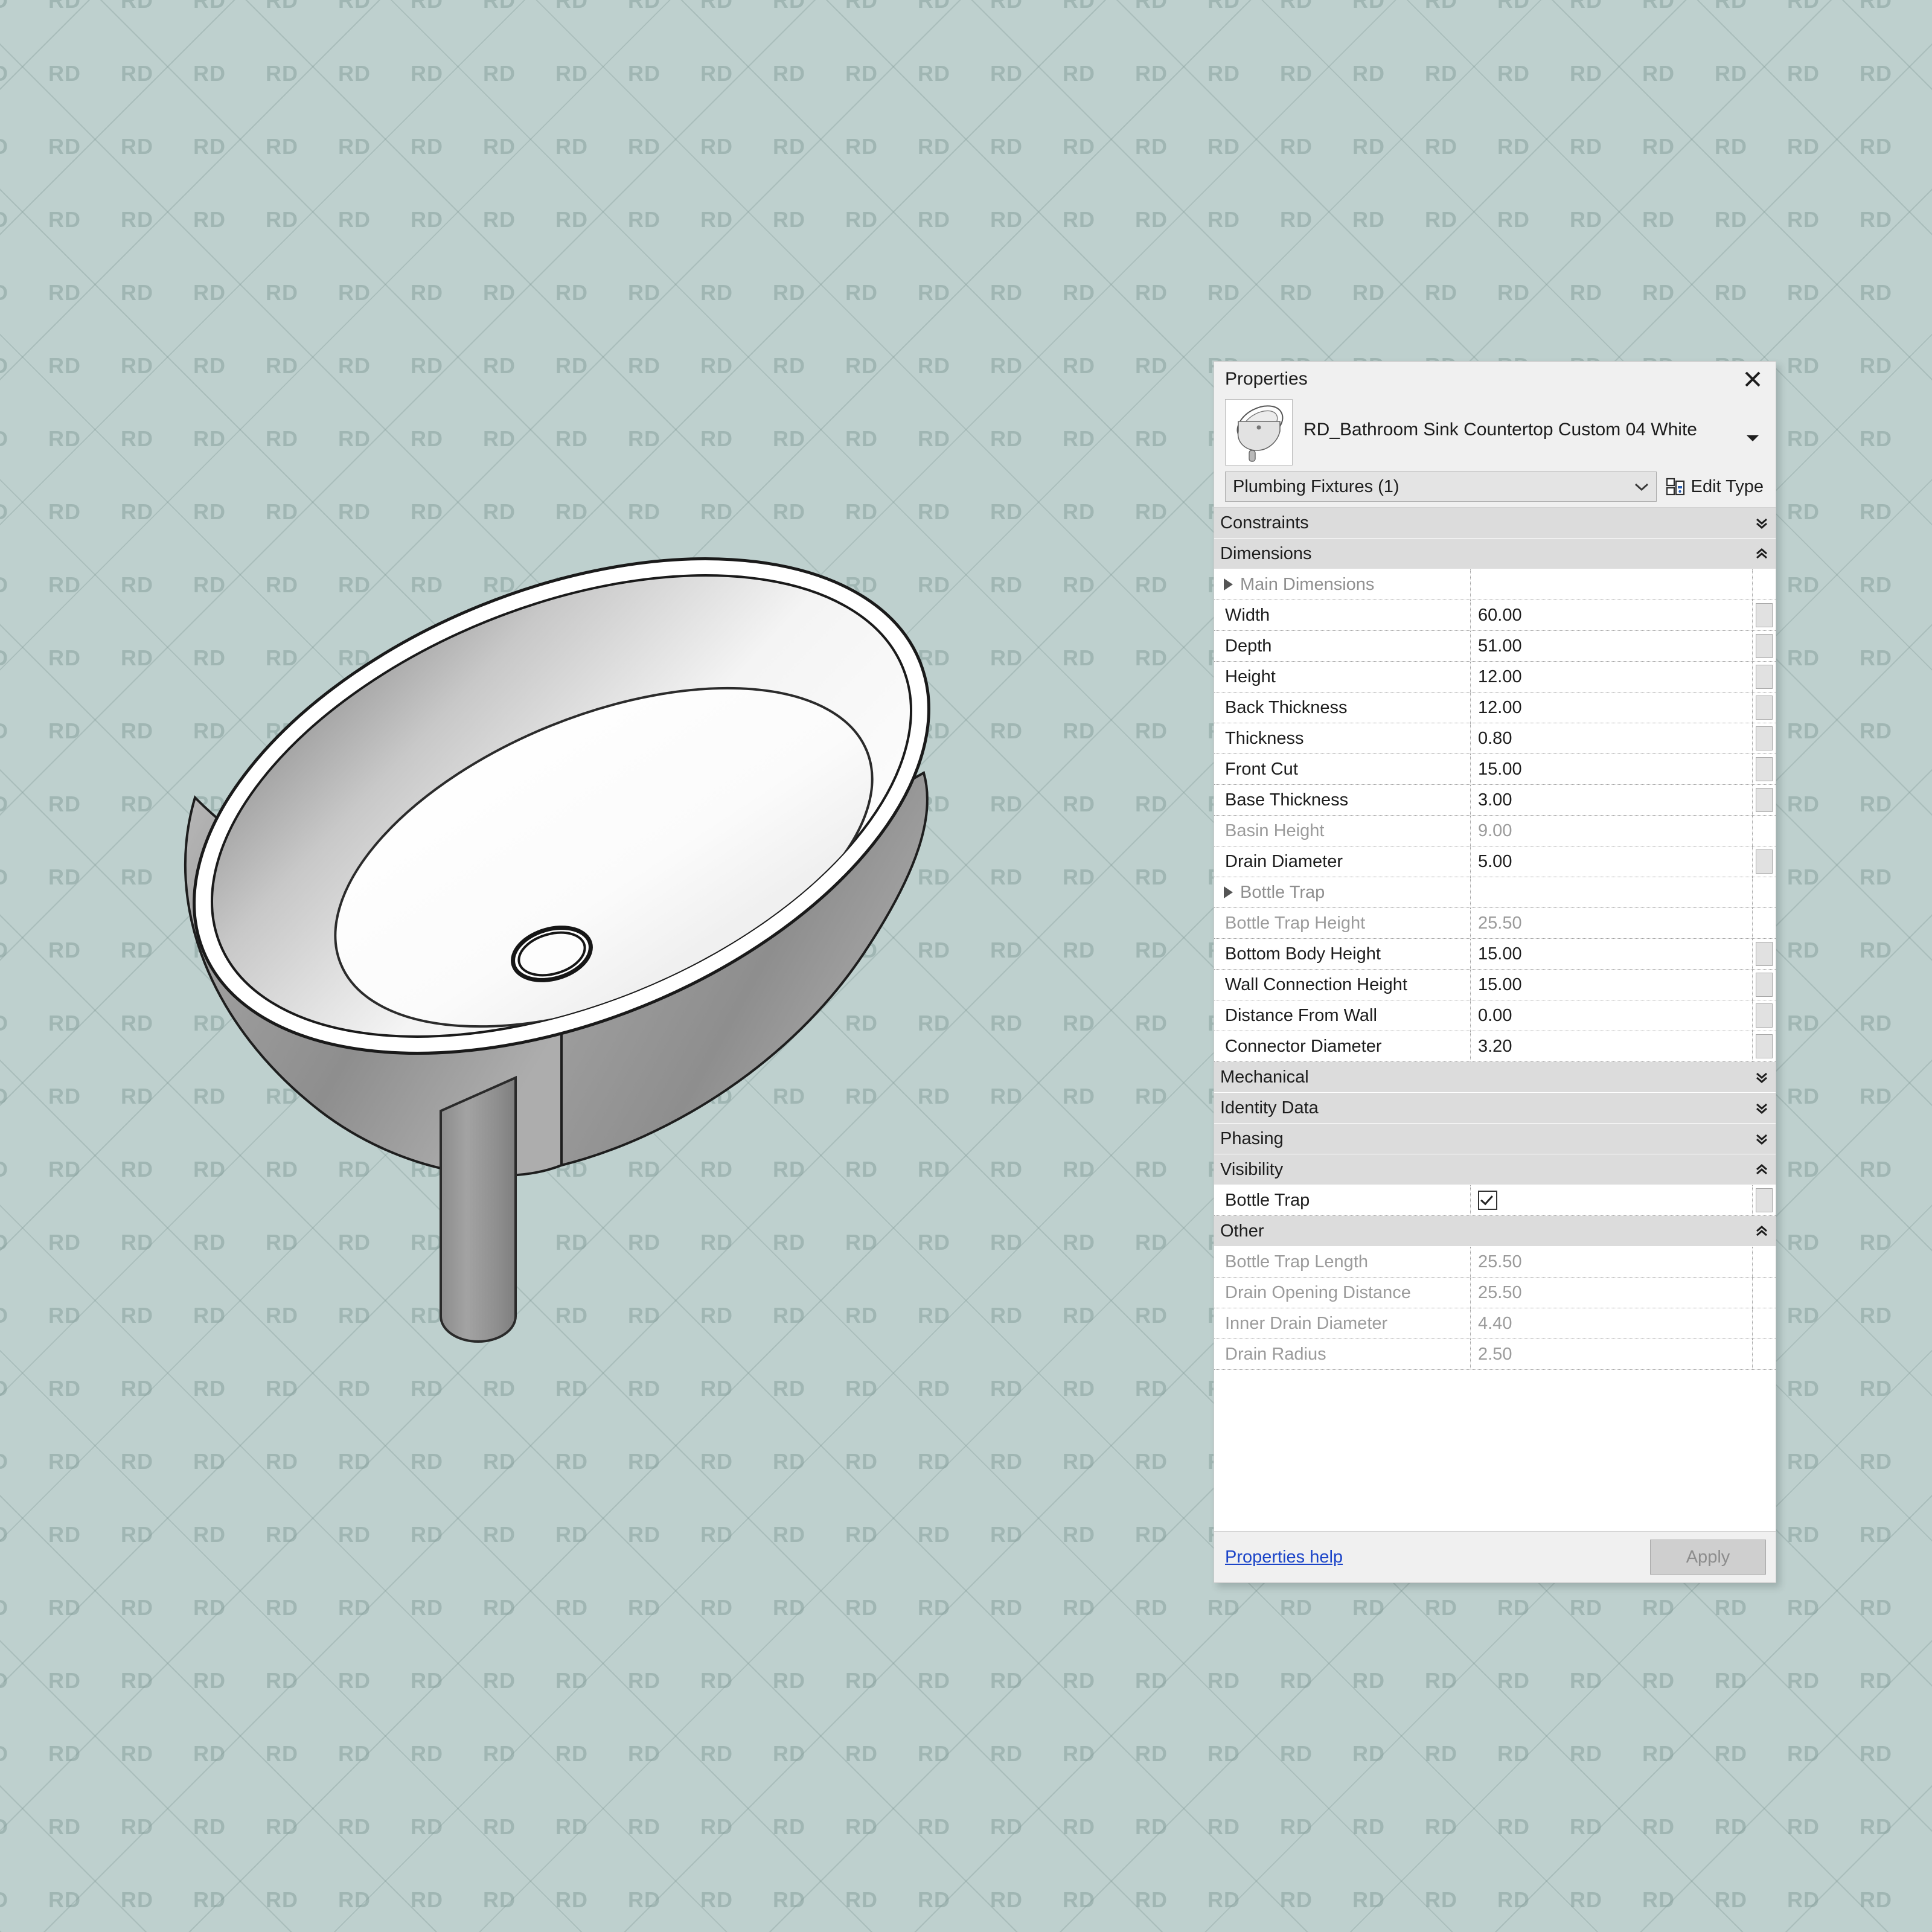  I want to click on section-header-identity-data: Identity Data, so click(1495, 1108).